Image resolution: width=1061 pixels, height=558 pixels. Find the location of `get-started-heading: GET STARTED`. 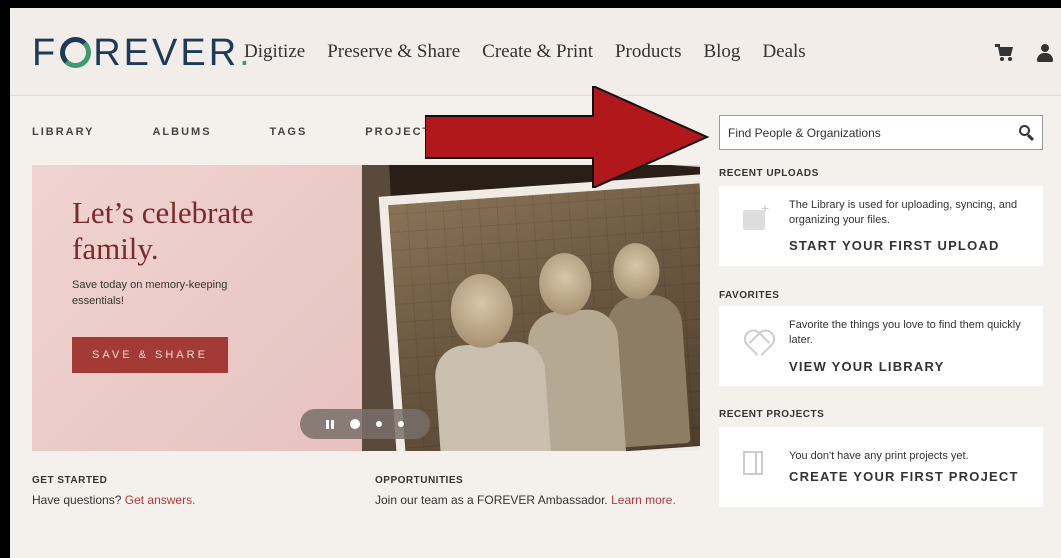

get-started-heading: GET STARTED is located at coordinates (70, 480).